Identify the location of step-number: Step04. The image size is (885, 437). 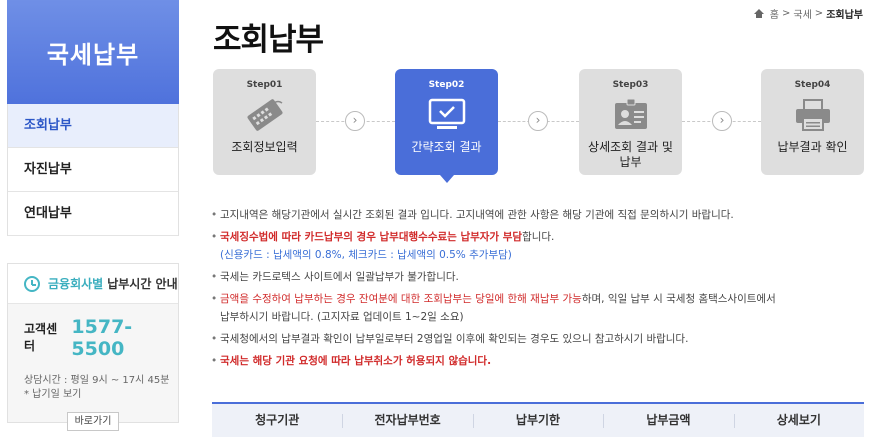
(812, 85).